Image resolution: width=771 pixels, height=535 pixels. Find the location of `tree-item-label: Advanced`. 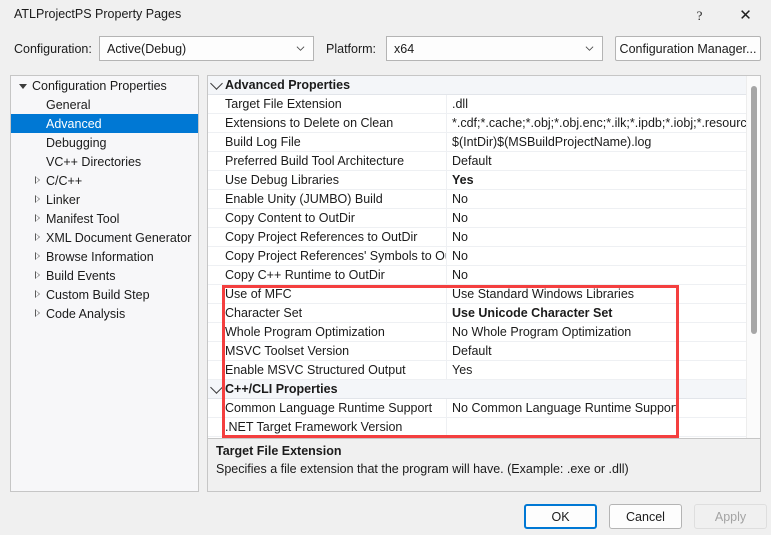

tree-item-label: Advanced is located at coordinates (74, 123).